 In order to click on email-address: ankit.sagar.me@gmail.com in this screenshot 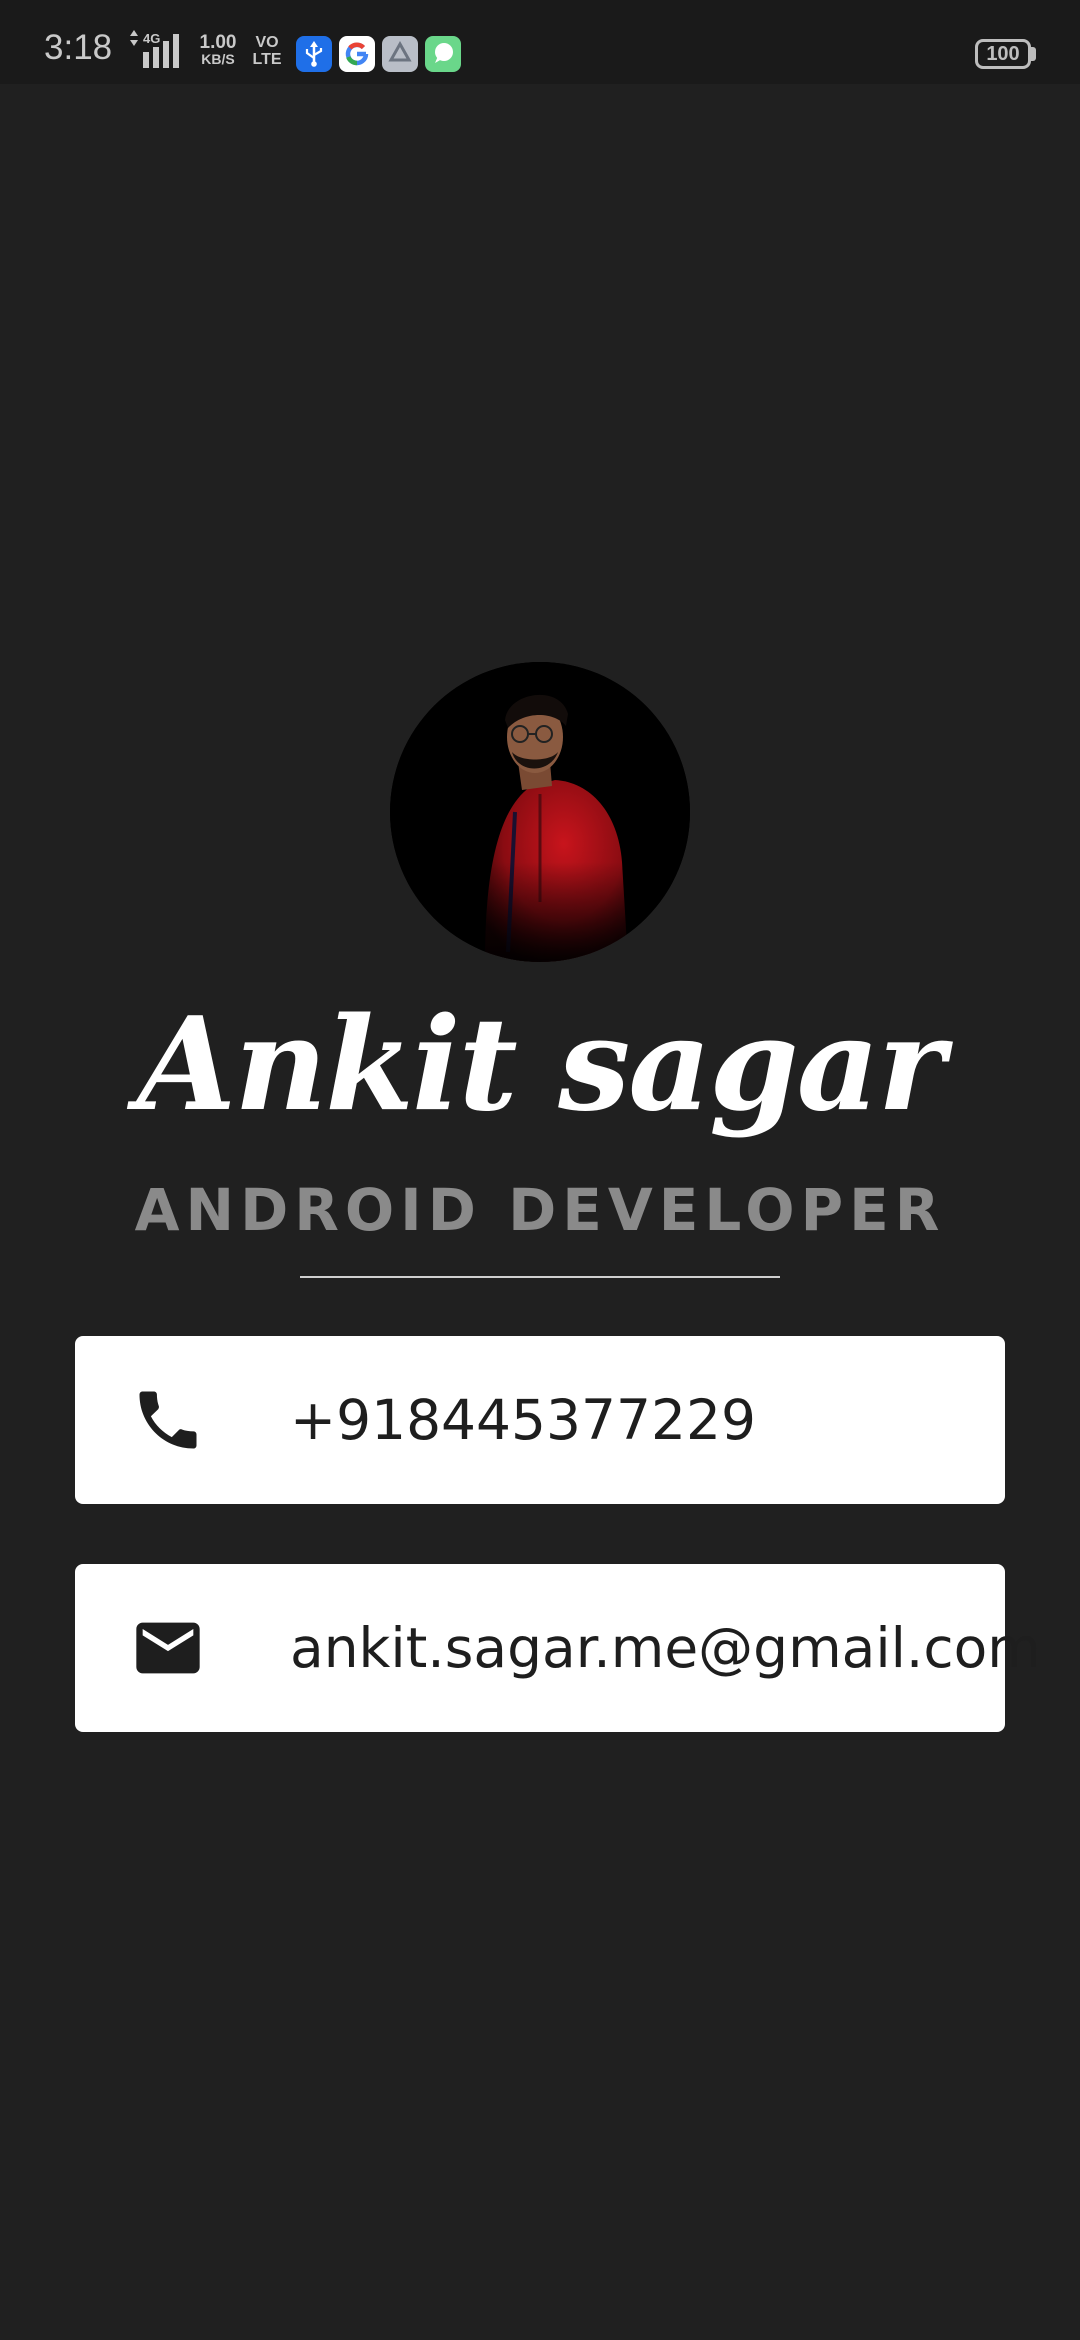, I will do `click(665, 1648)`.